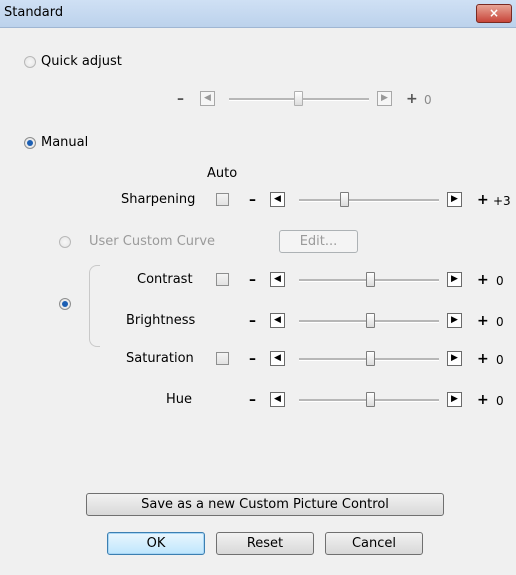  Describe the element at coordinates (152, 241) in the screenshot. I see `custom-curve-label: User Custom Curve` at that location.